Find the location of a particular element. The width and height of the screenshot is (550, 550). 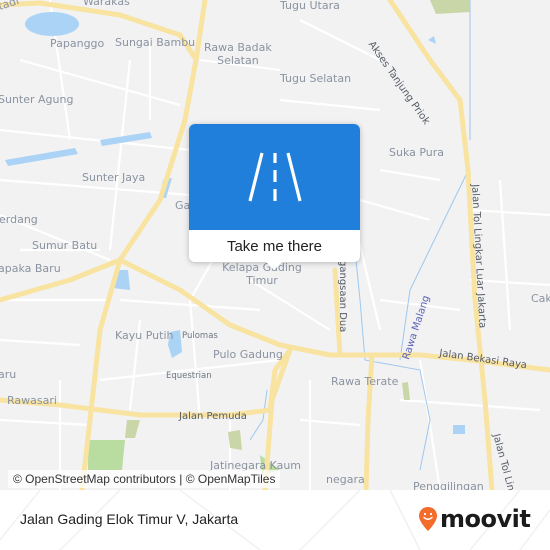

map-label-sumur-batu: Sumur Batu is located at coordinates (65, 245).